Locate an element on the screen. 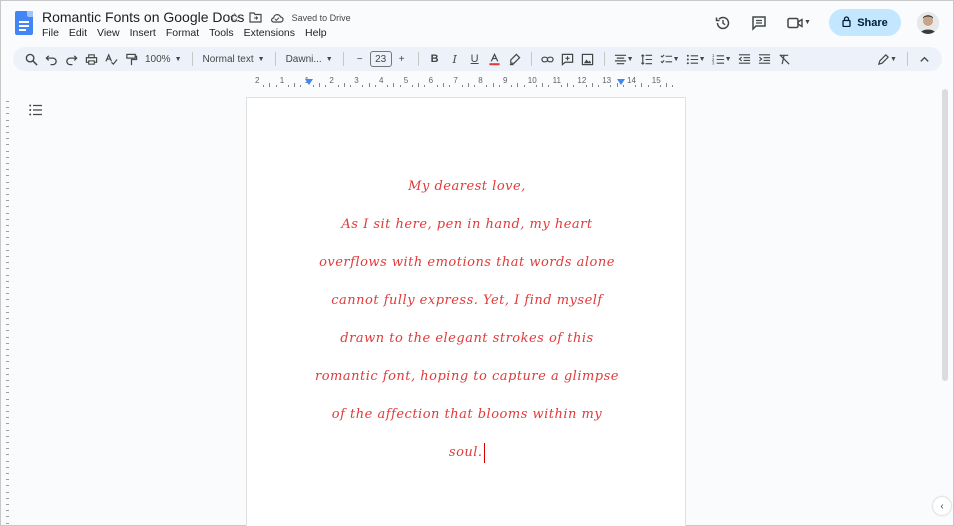 The height and width of the screenshot is (526, 954). document-outline-icon is located at coordinates (36, 112).